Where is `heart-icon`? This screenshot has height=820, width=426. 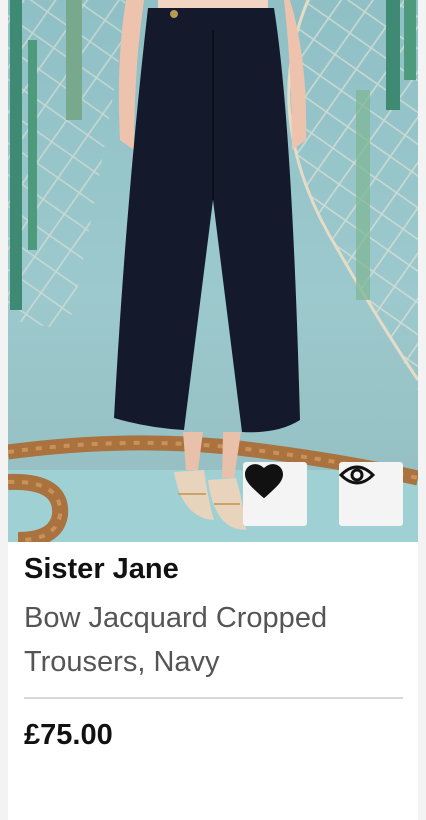
heart-icon is located at coordinates (264, 481).